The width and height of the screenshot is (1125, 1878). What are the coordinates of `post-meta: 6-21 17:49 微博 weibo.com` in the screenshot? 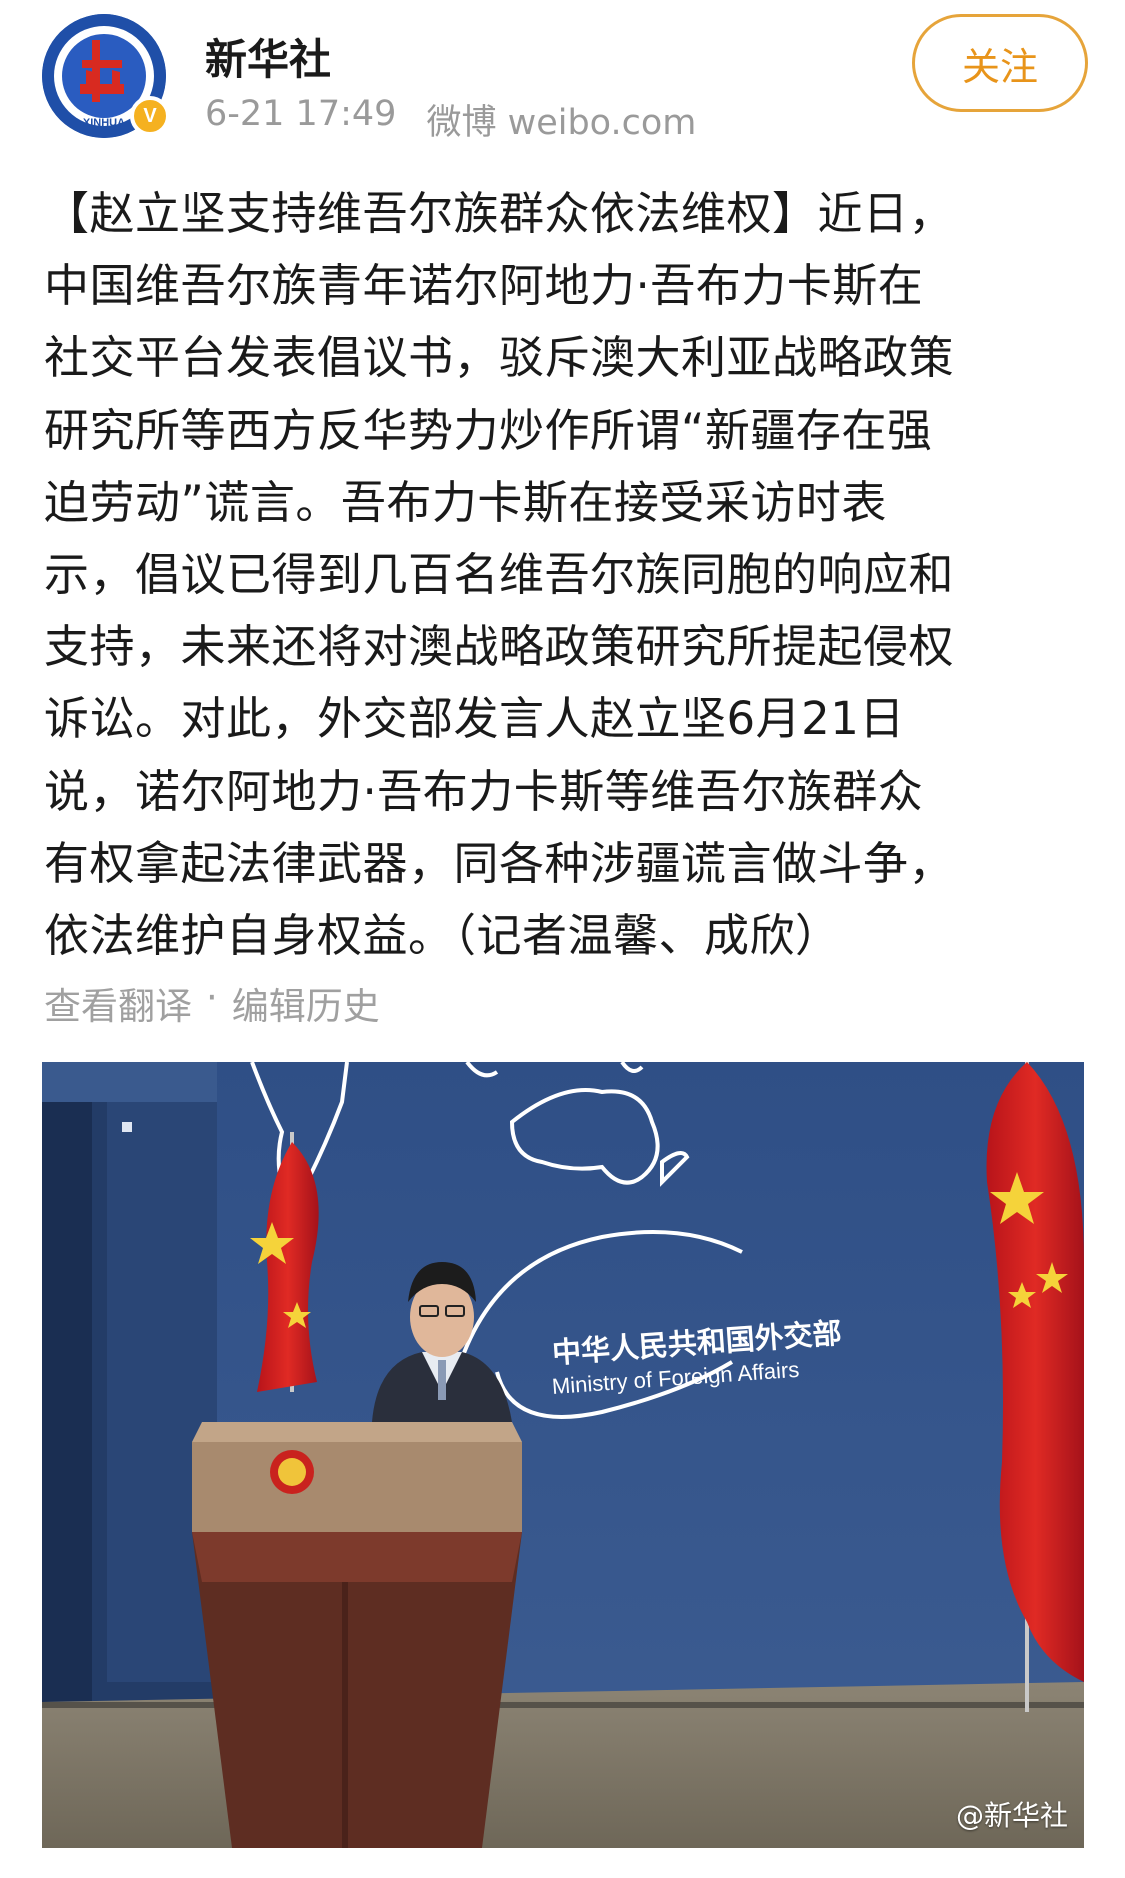 It's located at (450, 119).